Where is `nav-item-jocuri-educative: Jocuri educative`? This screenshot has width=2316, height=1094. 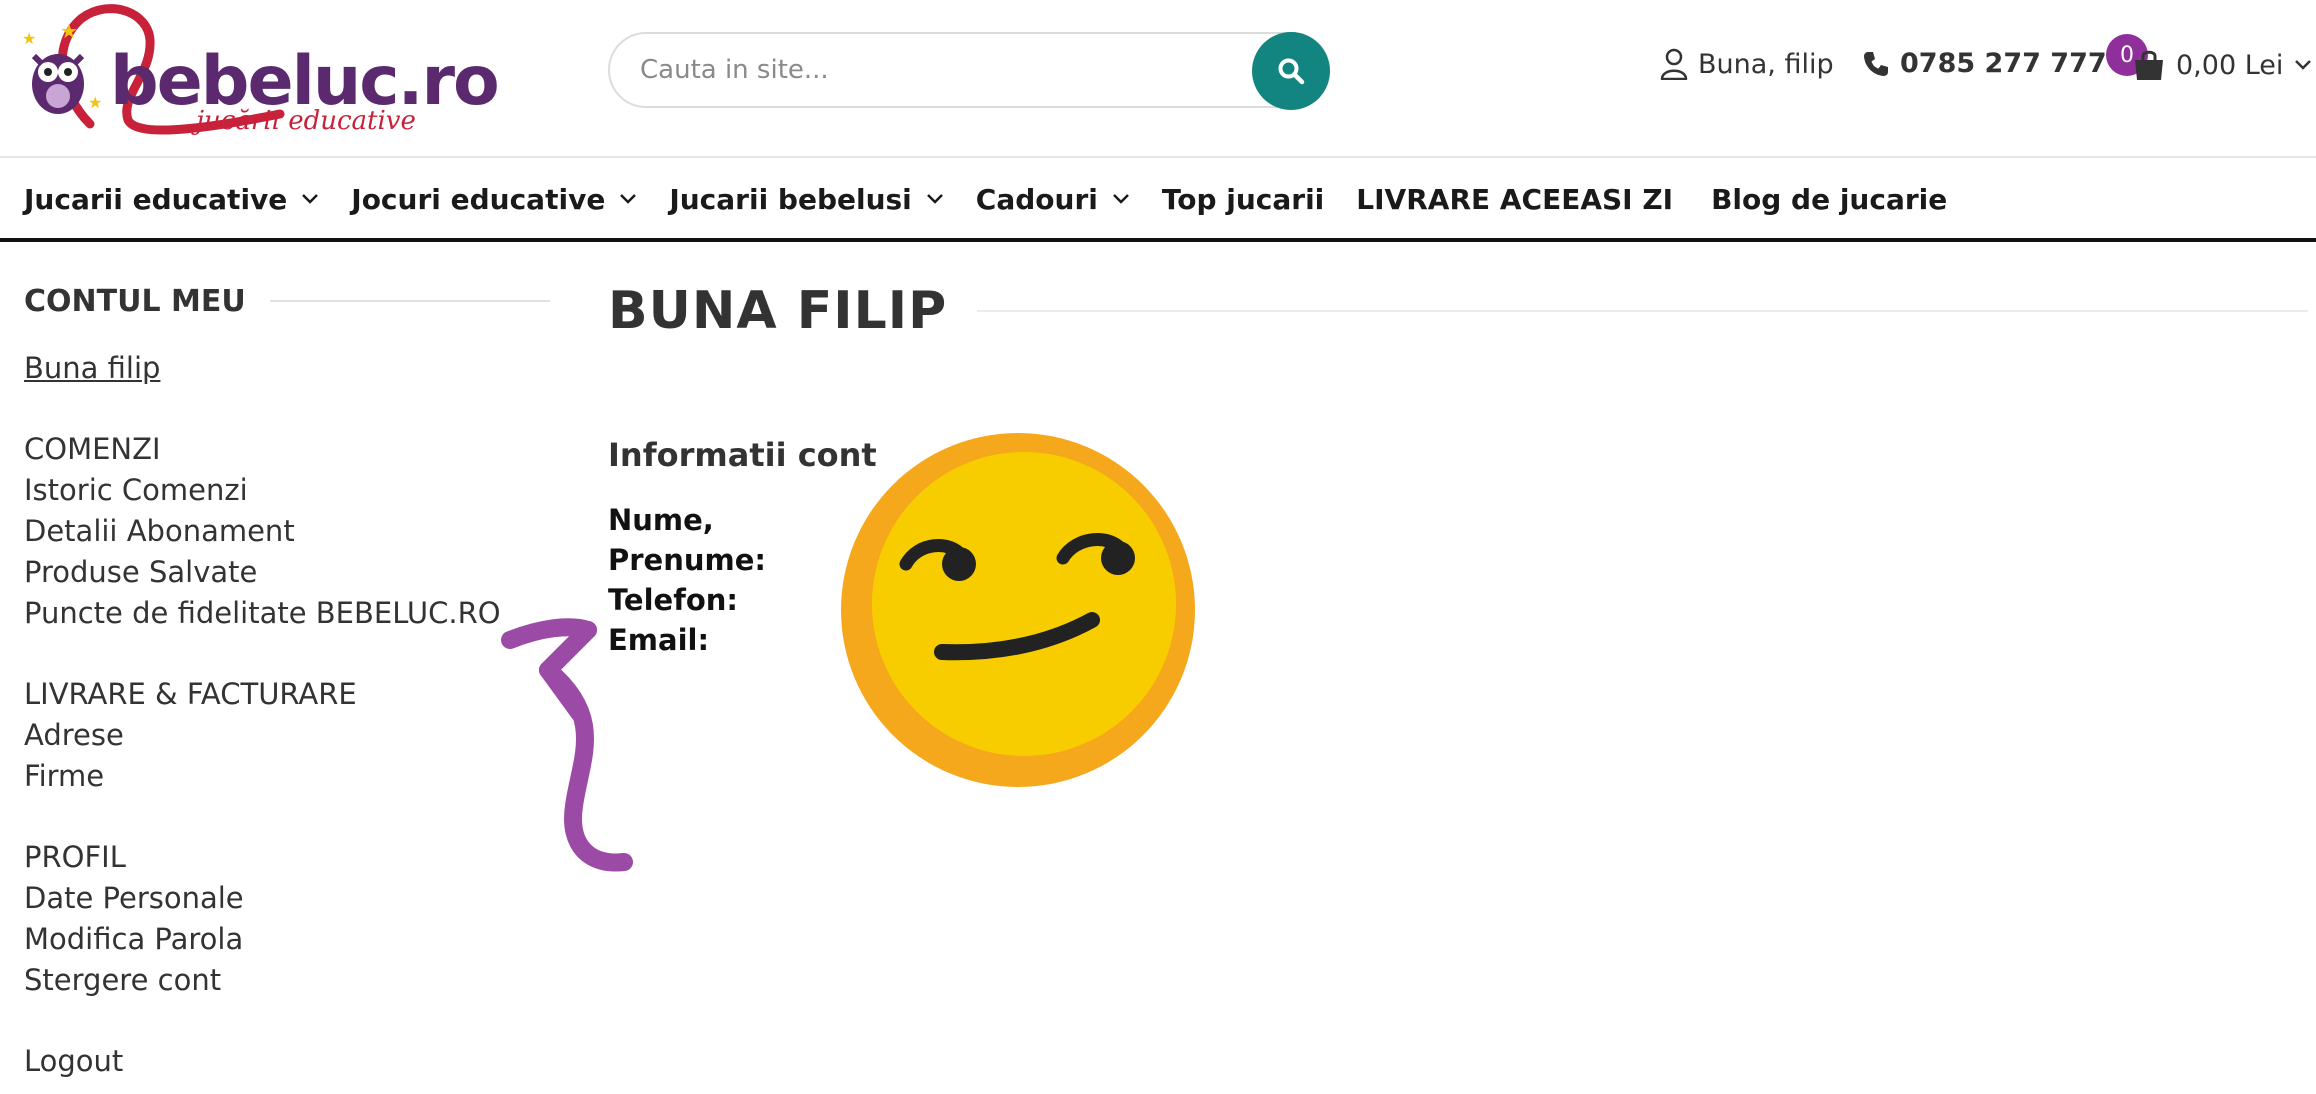
nav-item-jocuri-educative: Jocuri educative is located at coordinates (494, 199).